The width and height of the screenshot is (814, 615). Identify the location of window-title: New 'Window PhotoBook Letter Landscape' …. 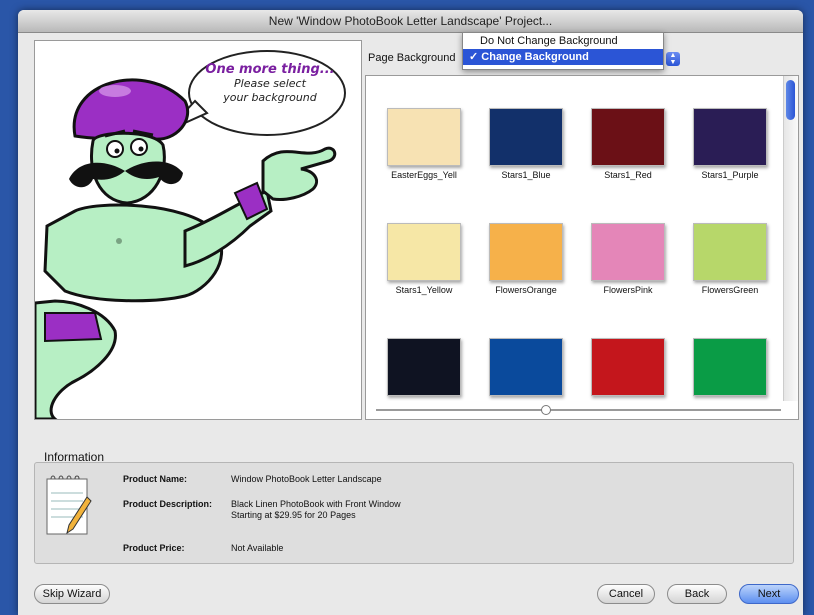
(410, 21).